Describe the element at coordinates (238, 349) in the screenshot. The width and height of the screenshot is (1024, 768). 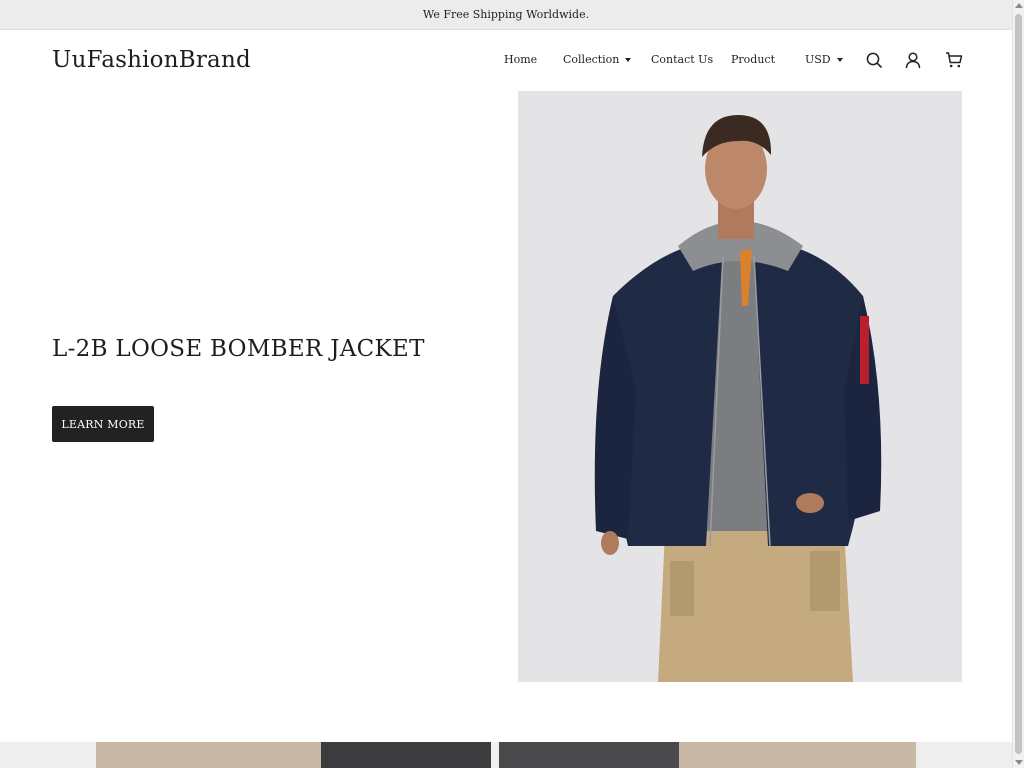
I see `hero-title: L-2B LOOSE BOMBER JACKET` at that location.